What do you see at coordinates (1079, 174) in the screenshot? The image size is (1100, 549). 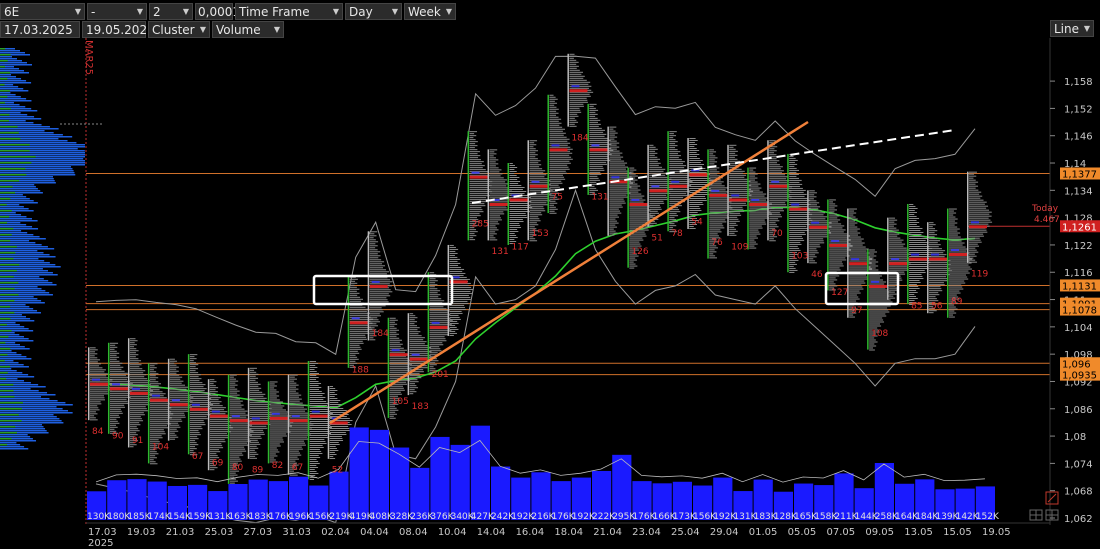 I see `price-tag-label: 1,1377` at bounding box center [1079, 174].